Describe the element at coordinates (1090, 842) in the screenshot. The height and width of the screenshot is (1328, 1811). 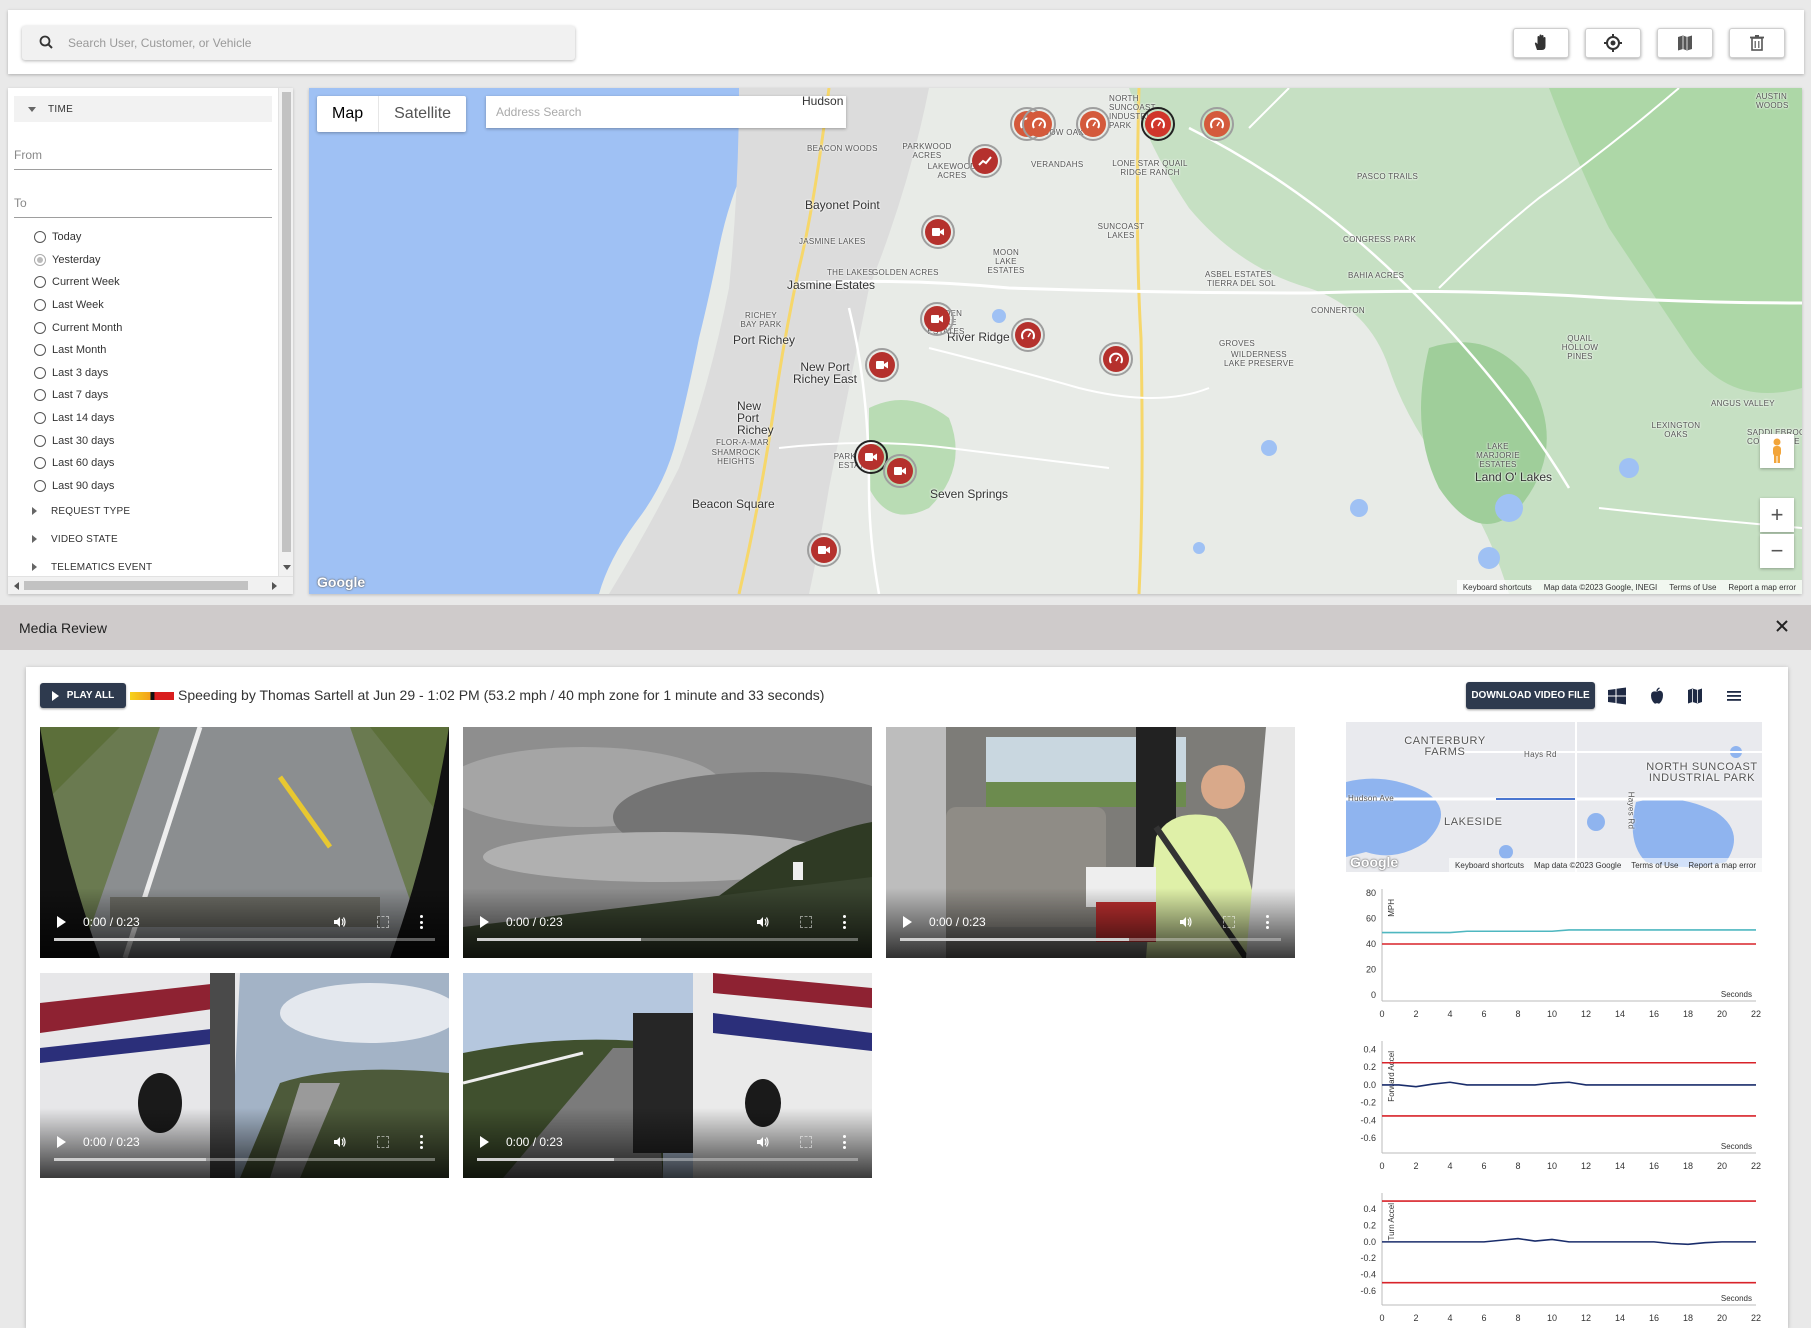
I see `video-player-driver-cab: 0:00 / 0:23` at that location.